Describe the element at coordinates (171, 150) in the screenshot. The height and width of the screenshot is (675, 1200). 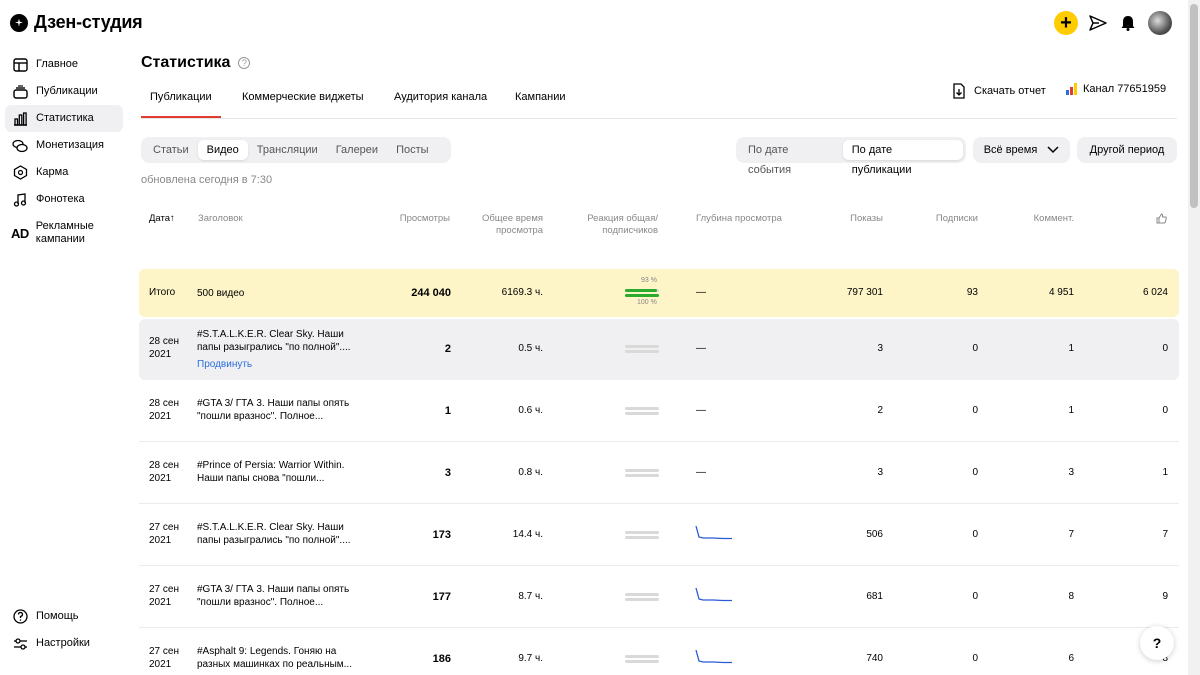
I see `type-articles: Статьи` at that location.